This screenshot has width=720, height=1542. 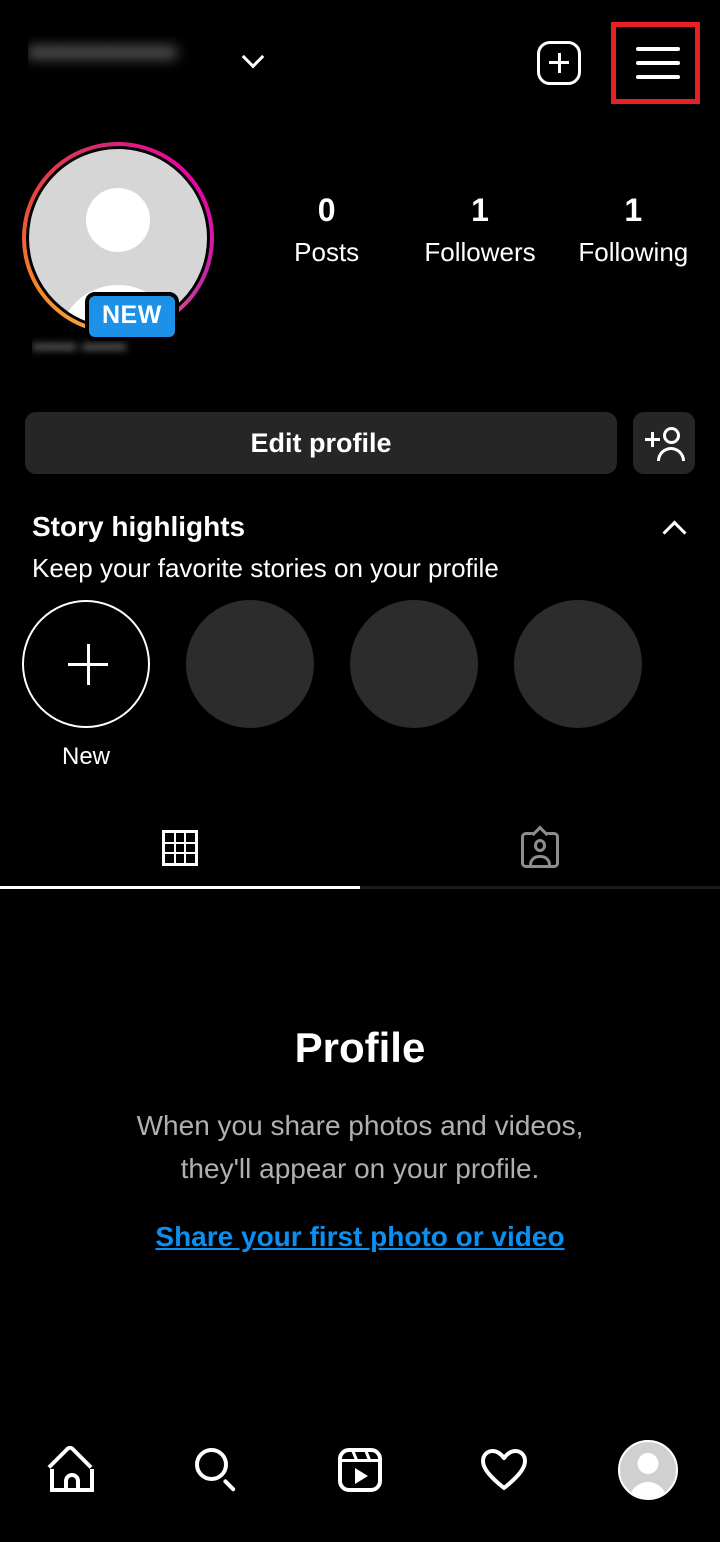 I want to click on profile-stats: 0 Posts 1 Followers 1 Following, so click(x=480, y=230).